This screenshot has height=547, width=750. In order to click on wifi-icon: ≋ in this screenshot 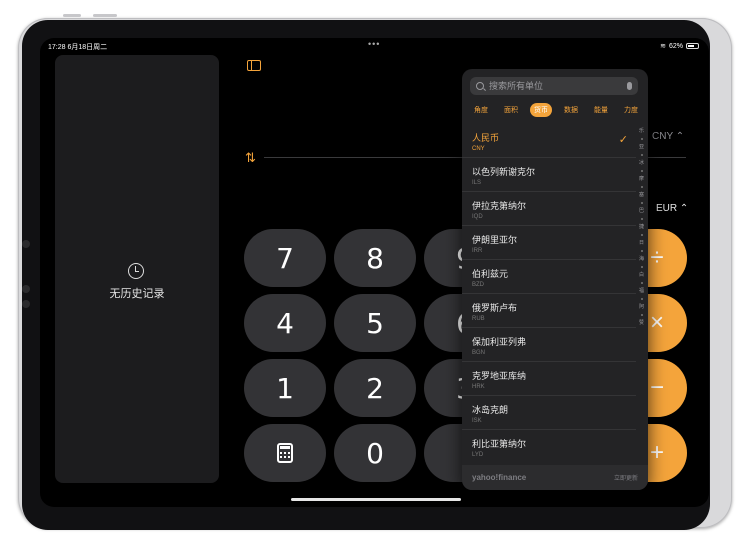, I will do `click(663, 46)`.